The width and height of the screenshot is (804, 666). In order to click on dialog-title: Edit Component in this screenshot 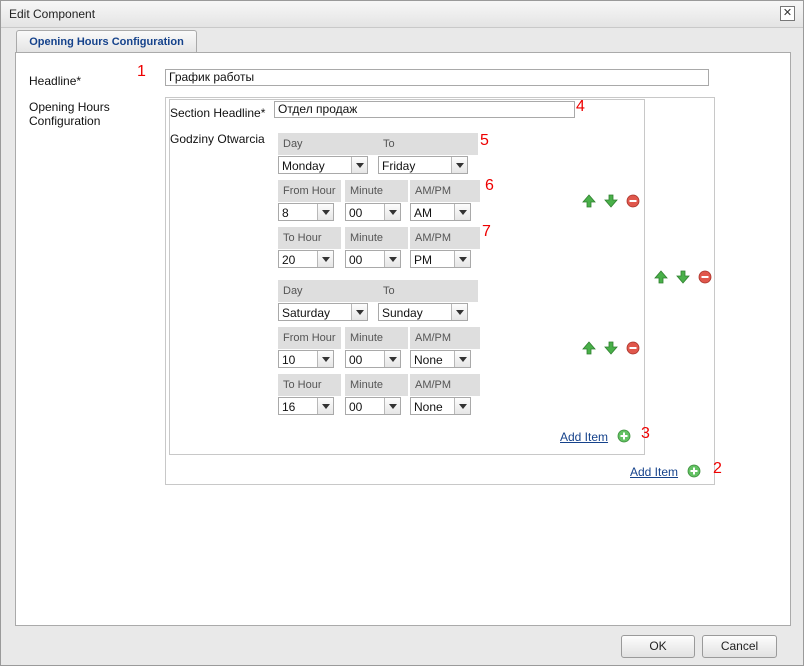, I will do `click(52, 14)`.